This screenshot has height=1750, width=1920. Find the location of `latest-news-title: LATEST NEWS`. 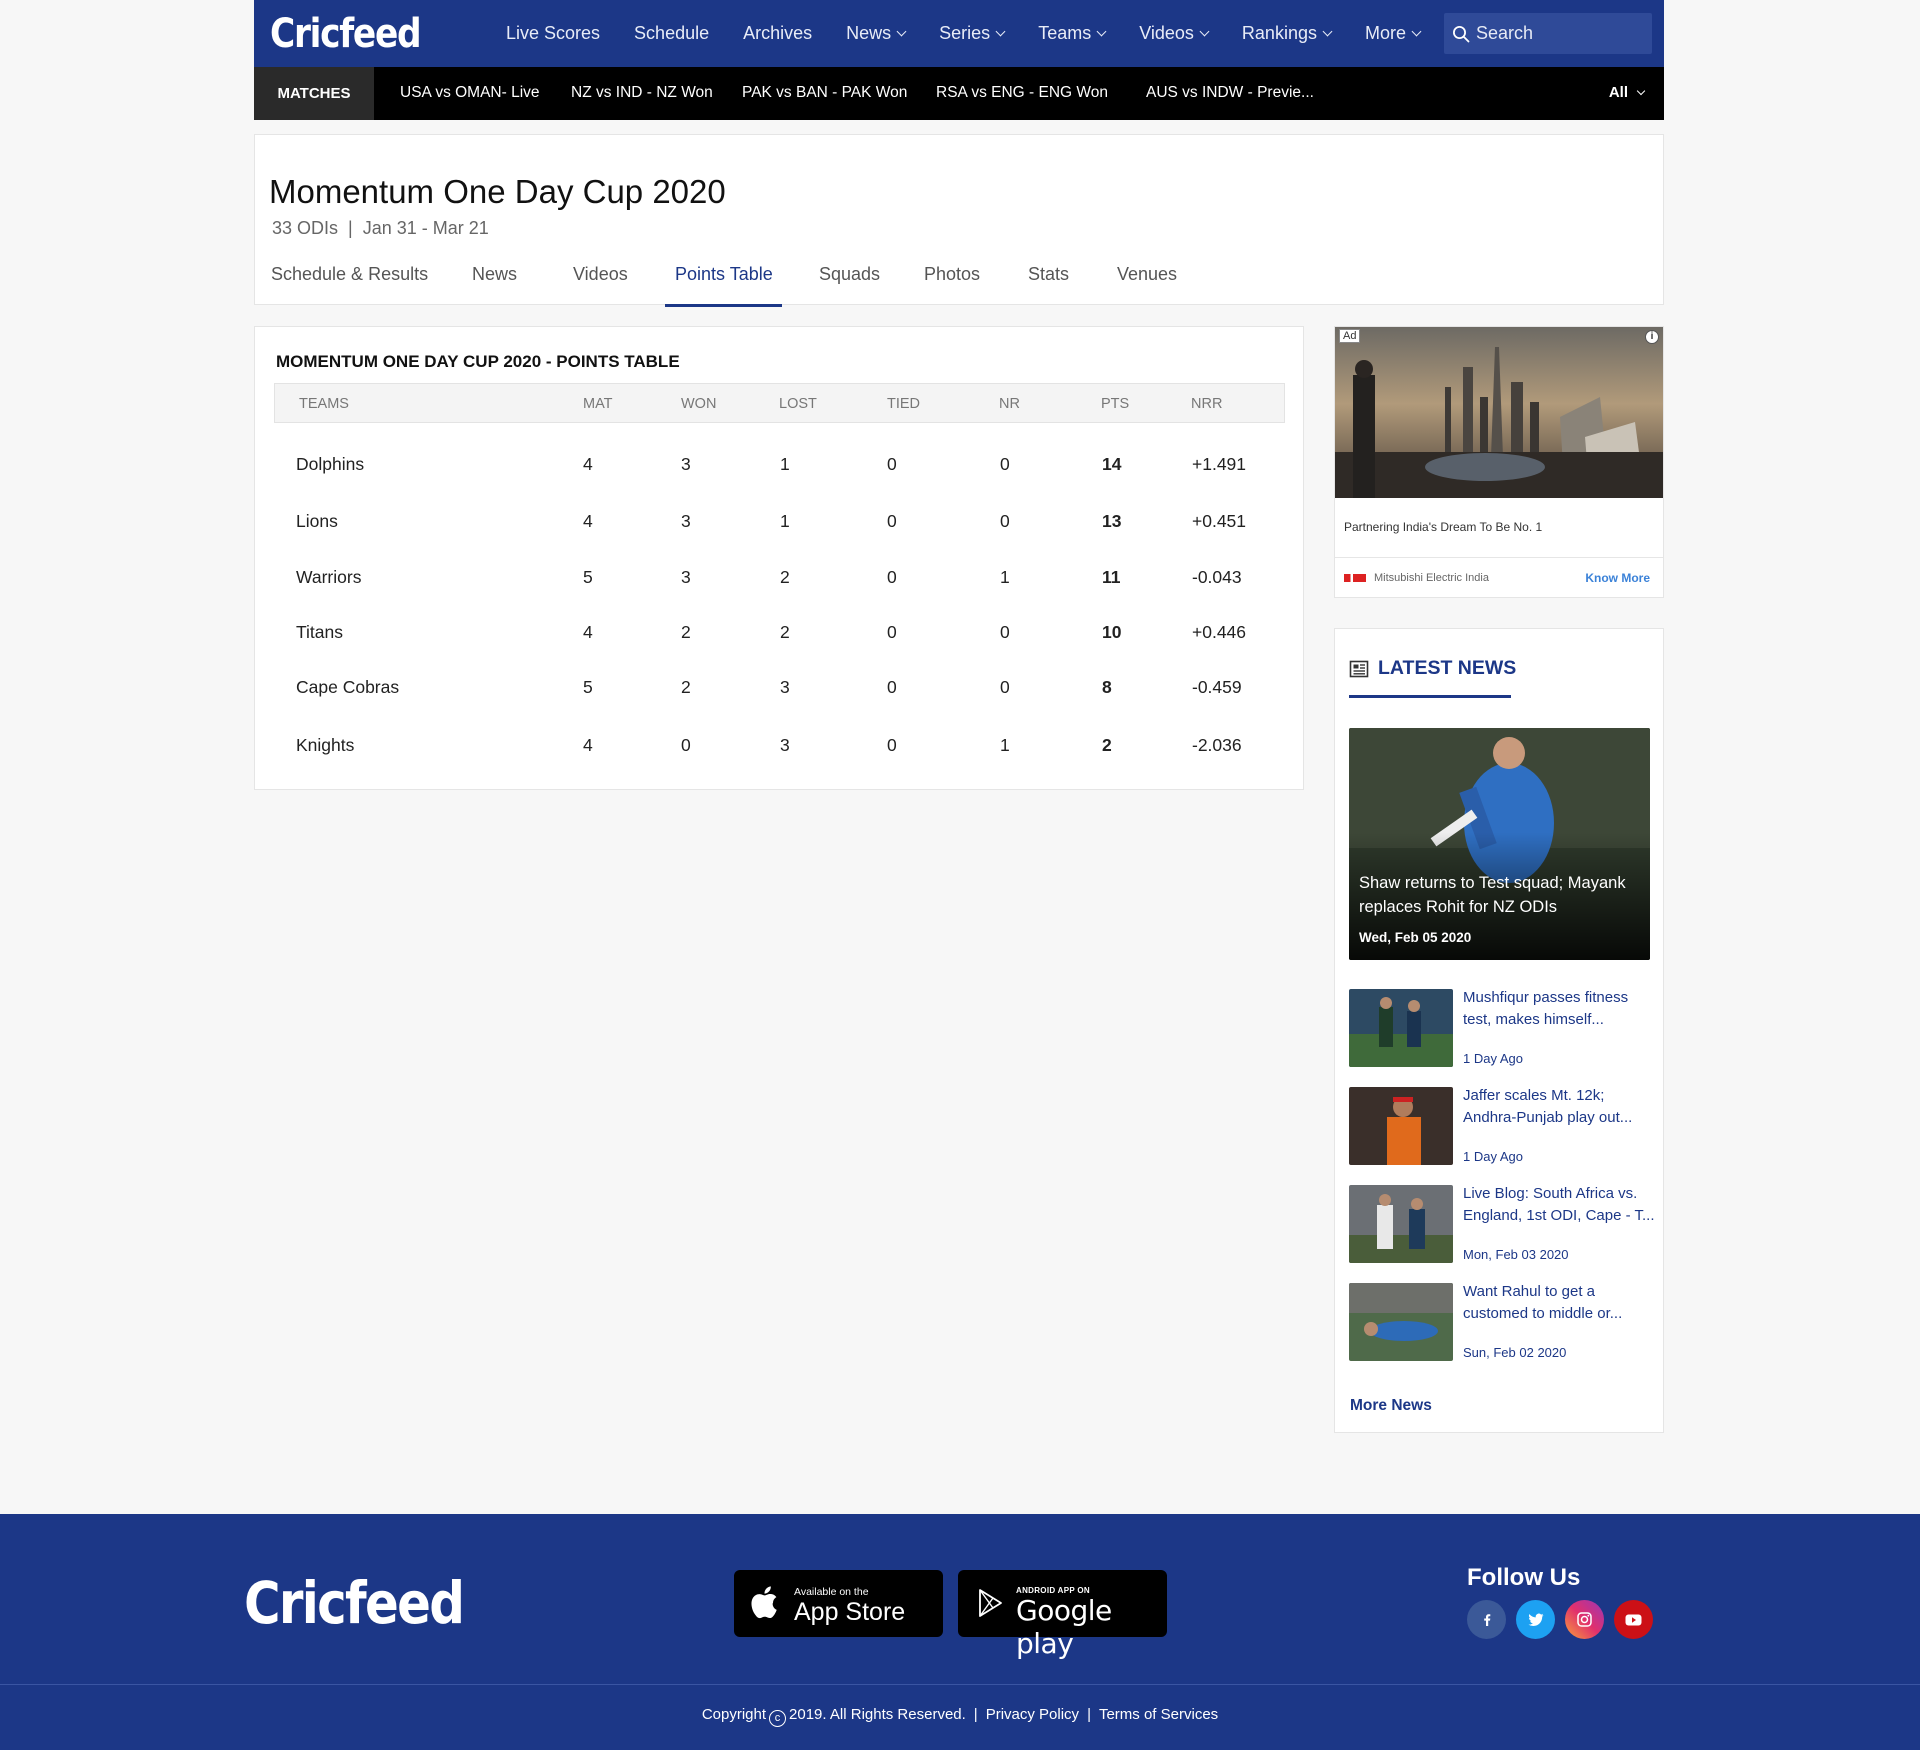

latest-news-title: LATEST NEWS is located at coordinates (1447, 668).